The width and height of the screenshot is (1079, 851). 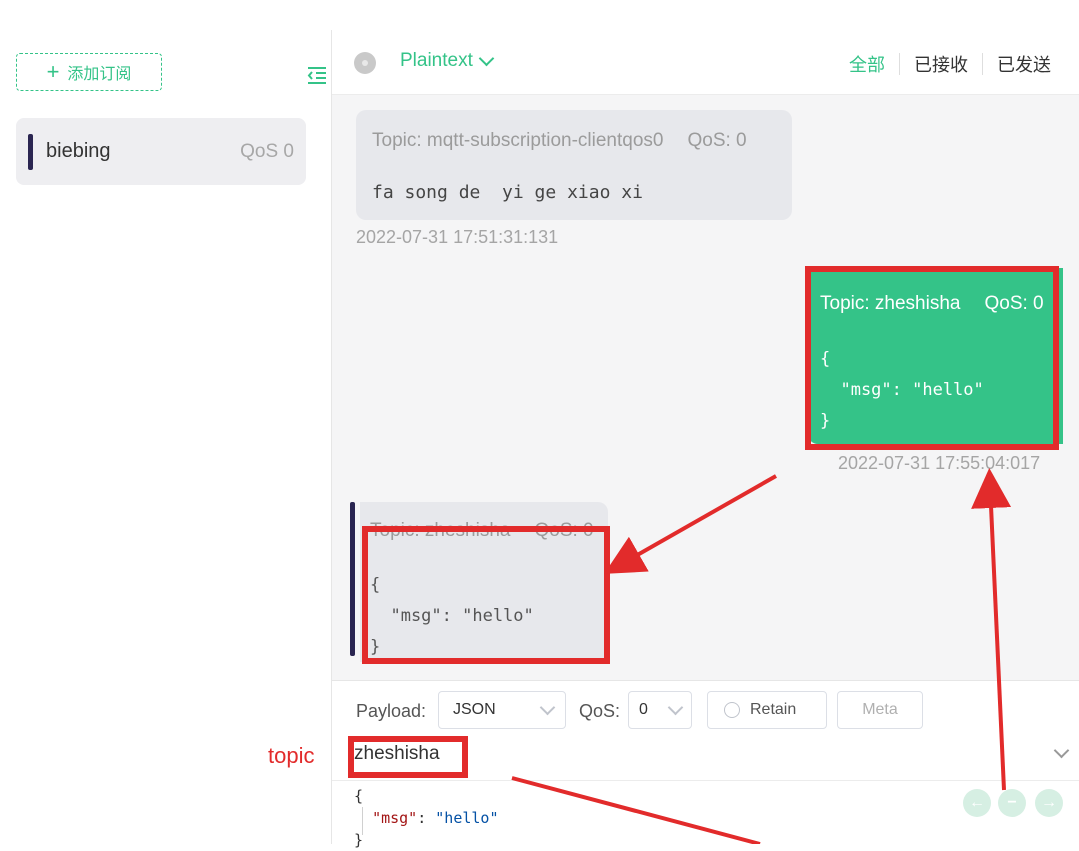 What do you see at coordinates (391, 711) in the screenshot?
I see `payload-label: Payload:` at bounding box center [391, 711].